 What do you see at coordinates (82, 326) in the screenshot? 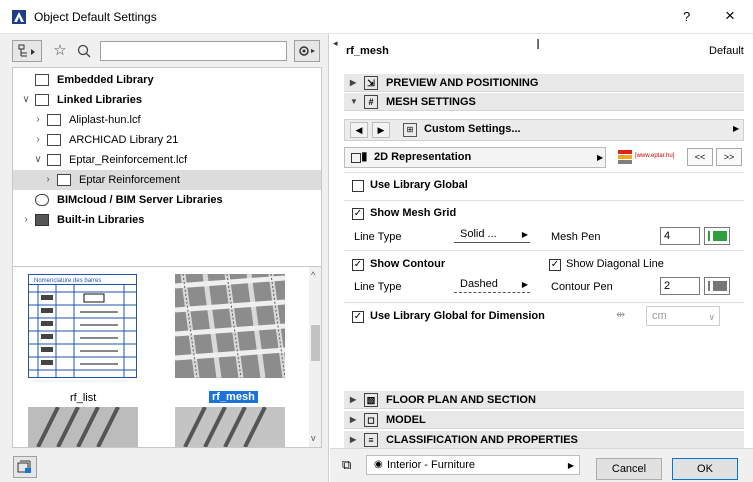
I see `rf-list-preview: Nomenclature des barres` at bounding box center [82, 326].